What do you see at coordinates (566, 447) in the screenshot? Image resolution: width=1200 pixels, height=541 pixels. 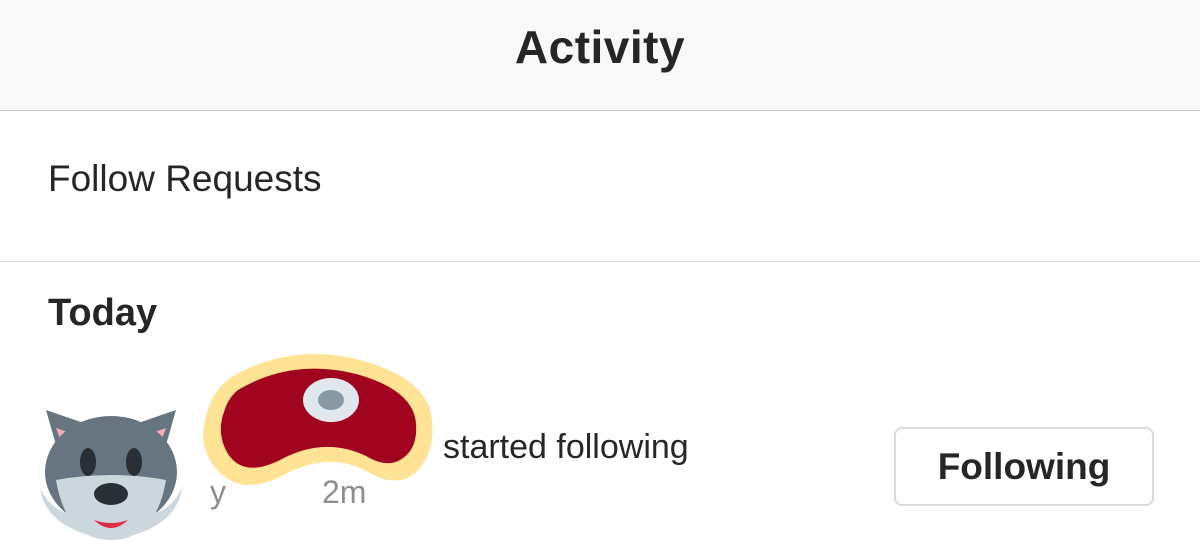 I see `activity-text: started following` at bounding box center [566, 447].